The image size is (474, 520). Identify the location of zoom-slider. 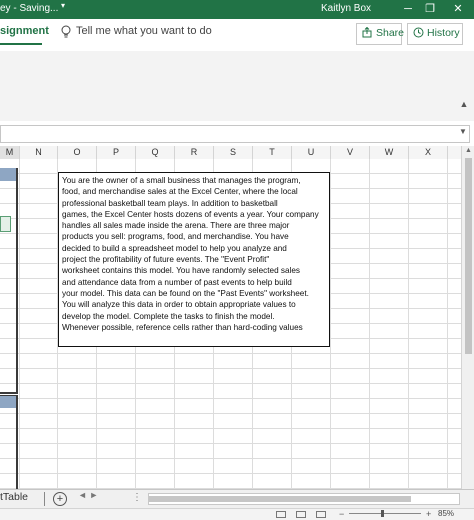
(385, 513).